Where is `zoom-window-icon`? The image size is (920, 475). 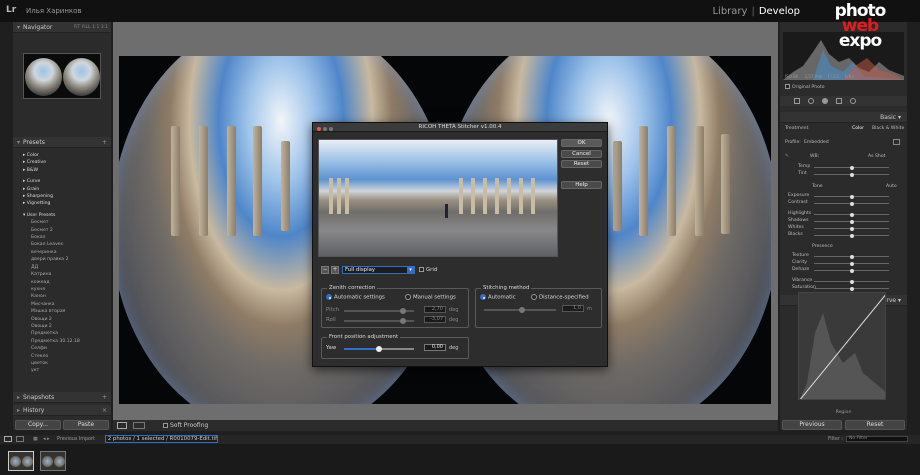
zoom-window-icon is located at coordinates (331, 128).